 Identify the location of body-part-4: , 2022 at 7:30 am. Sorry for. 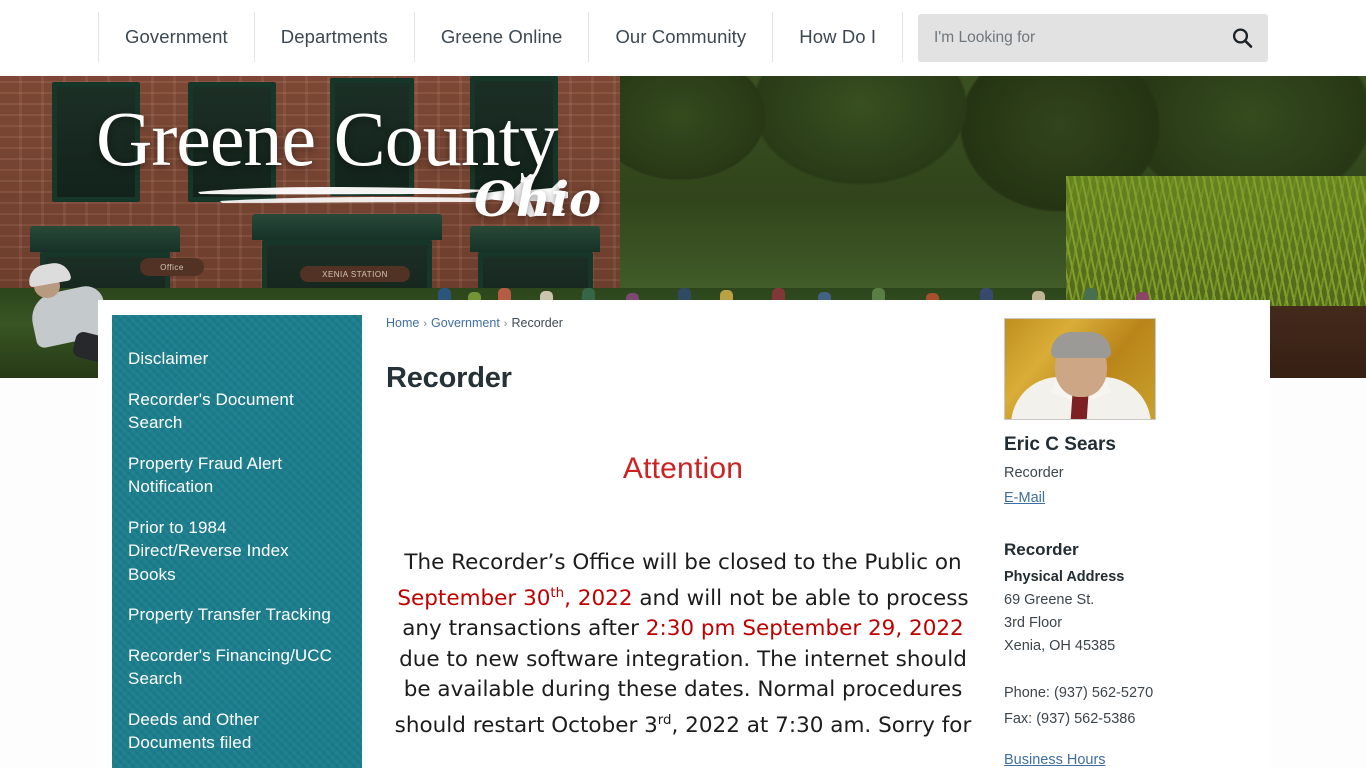
(821, 725).